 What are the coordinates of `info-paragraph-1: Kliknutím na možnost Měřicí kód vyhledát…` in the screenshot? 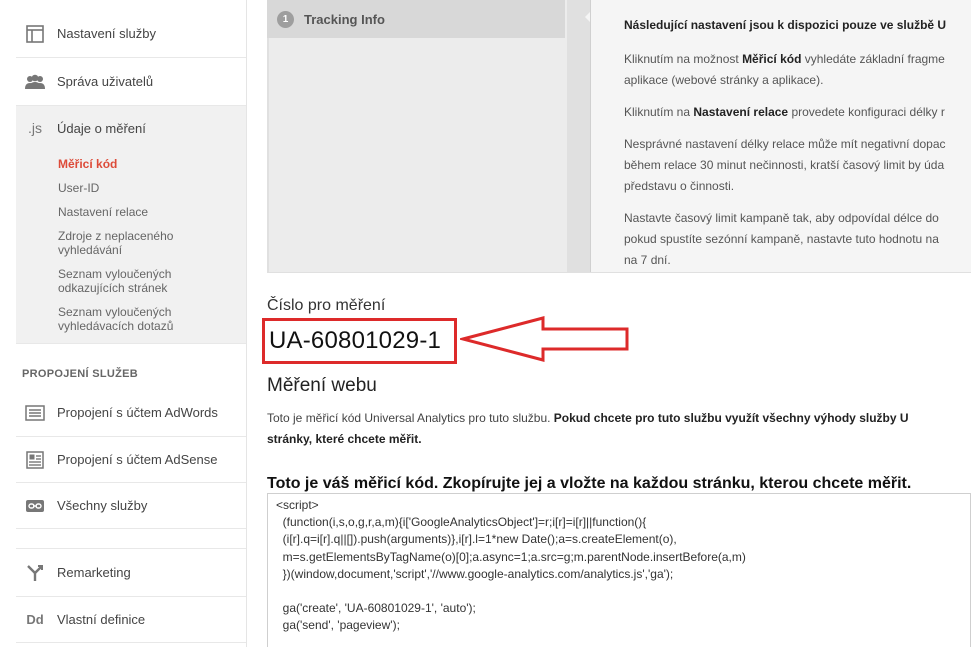 It's located at (797, 70).